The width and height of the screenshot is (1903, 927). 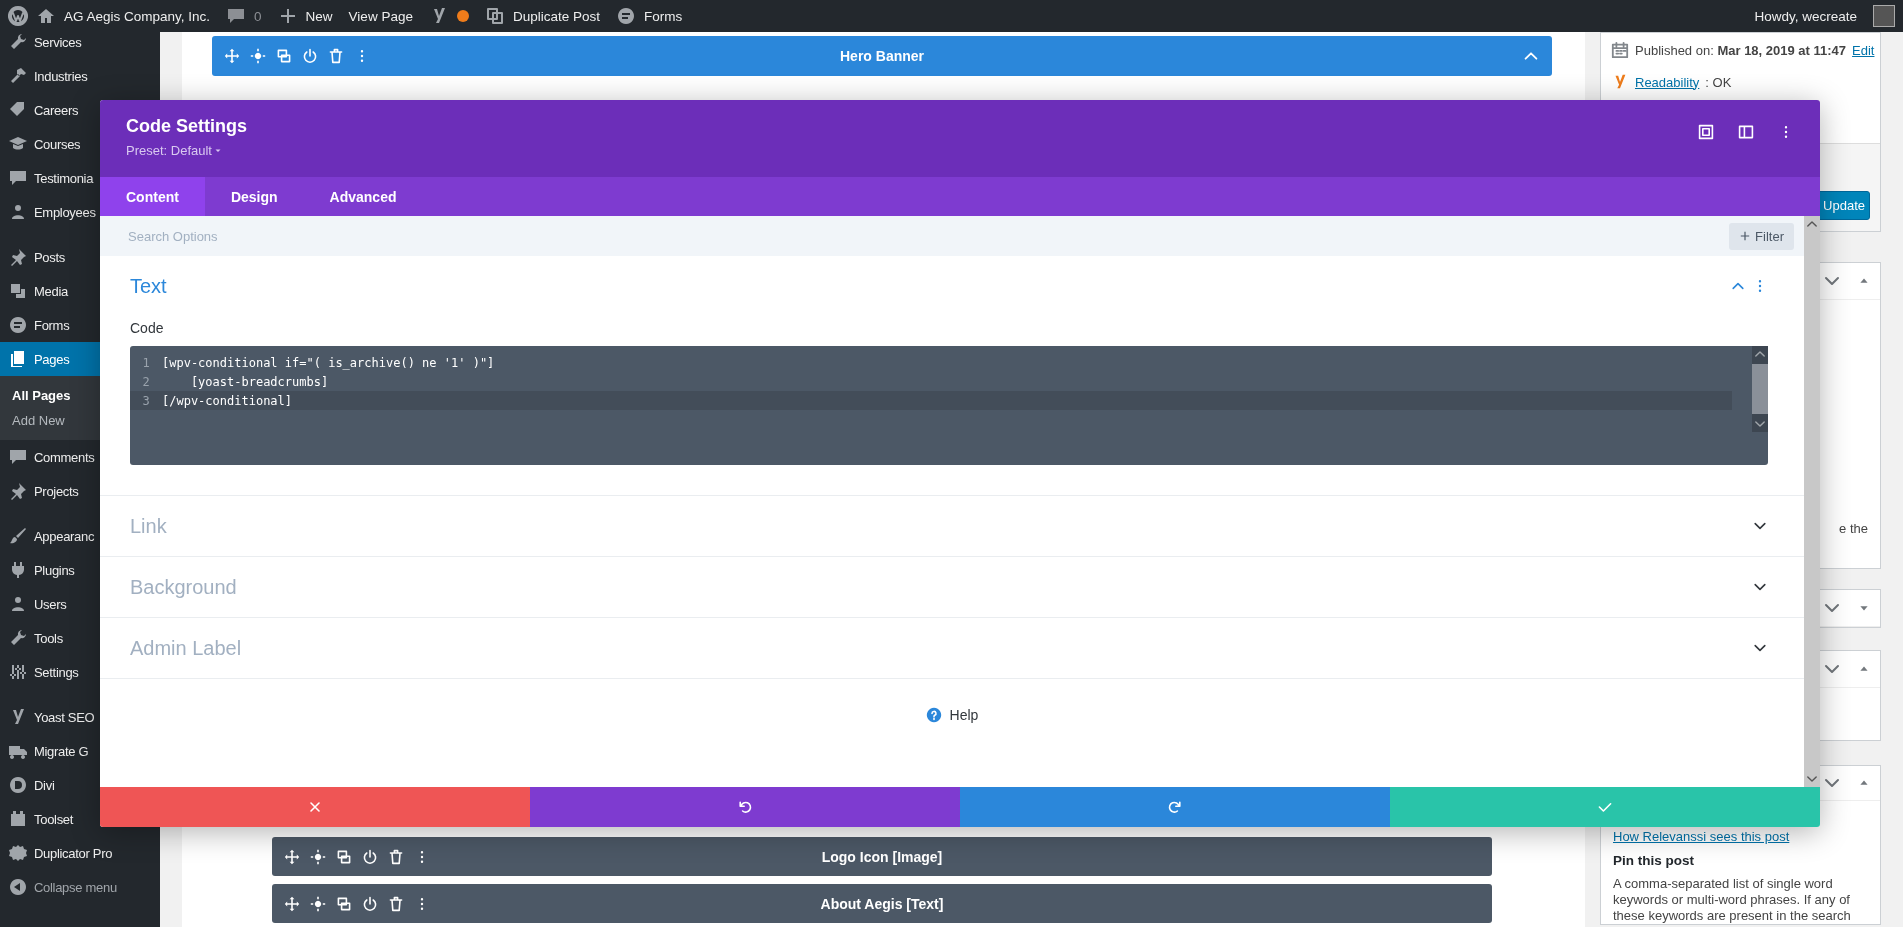 I want to click on redo-icon, so click(x=1175, y=807).